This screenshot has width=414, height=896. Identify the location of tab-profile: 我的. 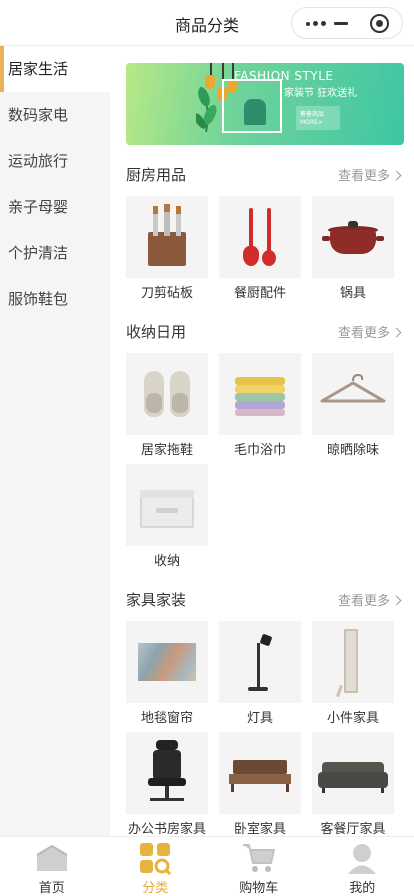
(362, 866).